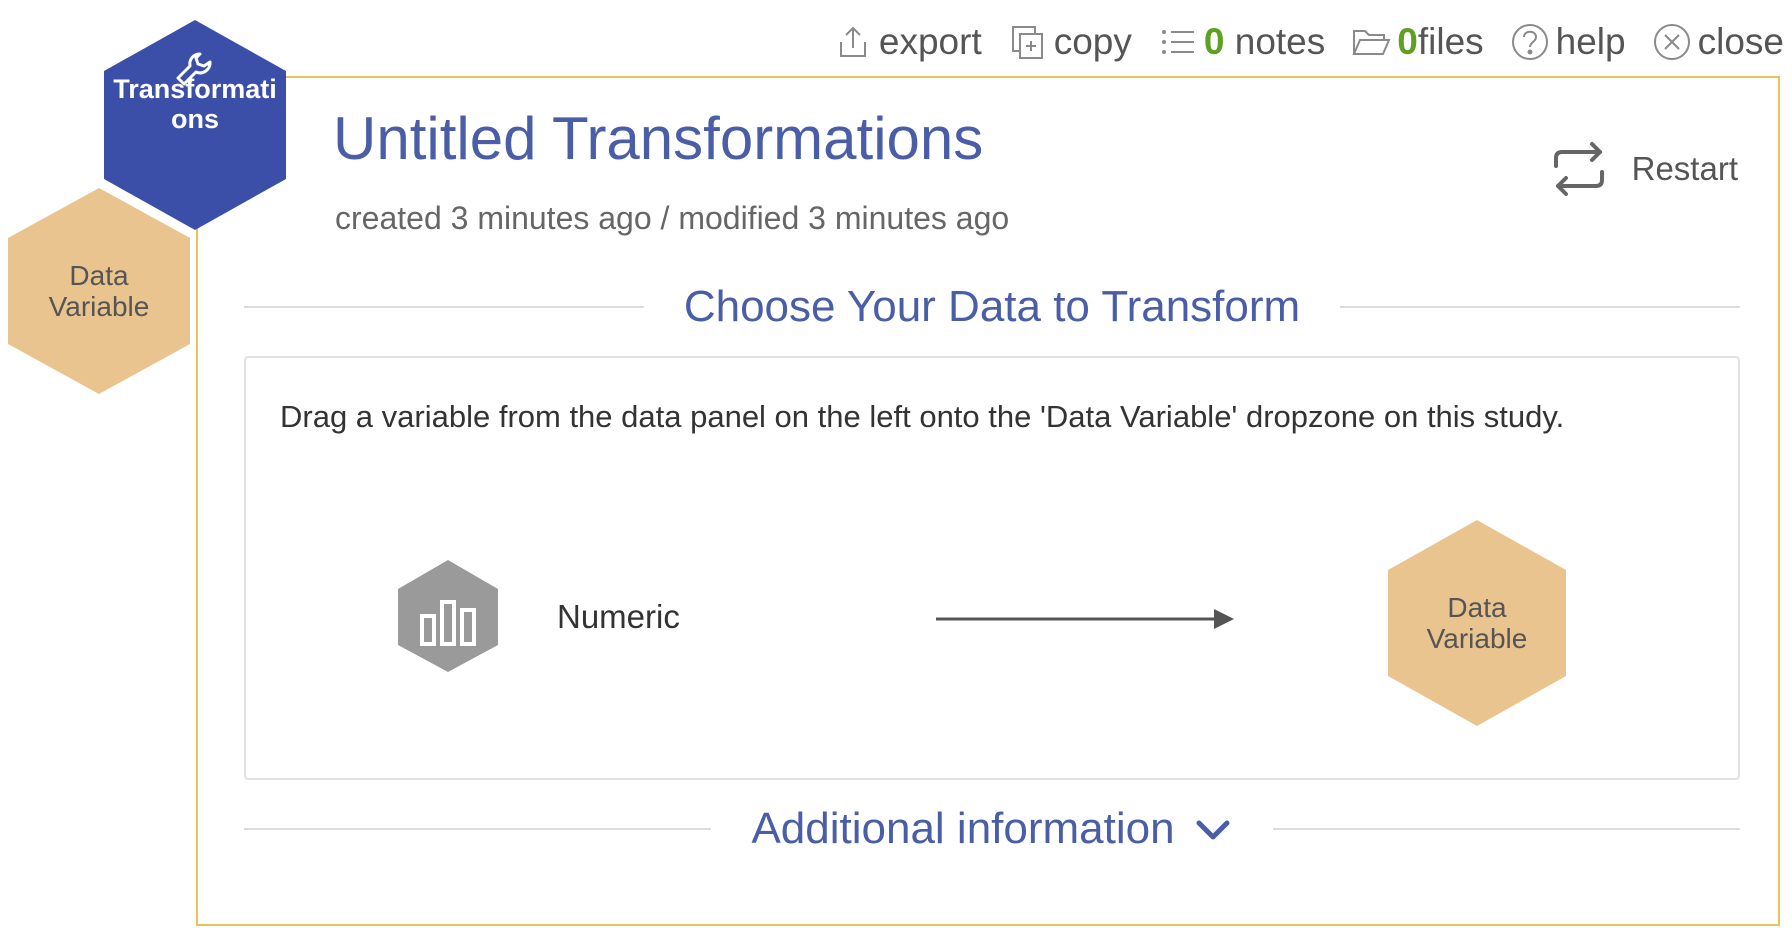  I want to click on study-title: Untitled Transformations, so click(658, 138).